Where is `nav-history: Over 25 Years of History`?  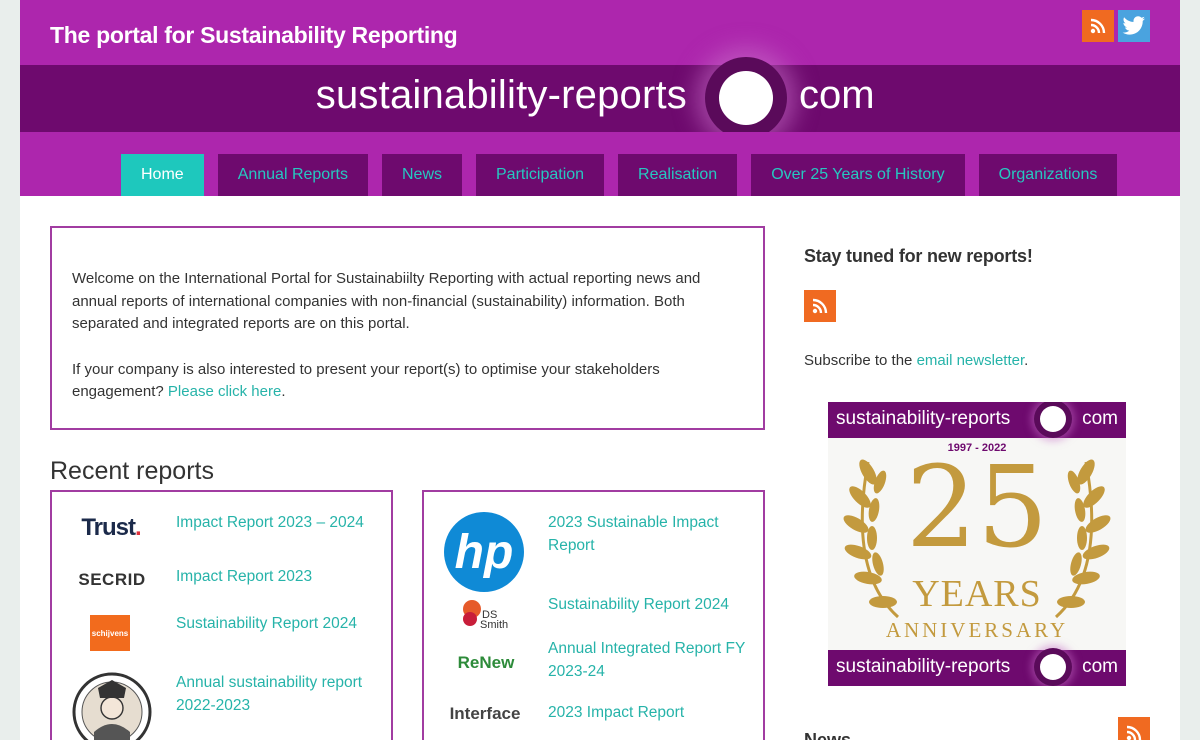 nav-history: Over 25 Years of History is located at coordinates (858, 175).